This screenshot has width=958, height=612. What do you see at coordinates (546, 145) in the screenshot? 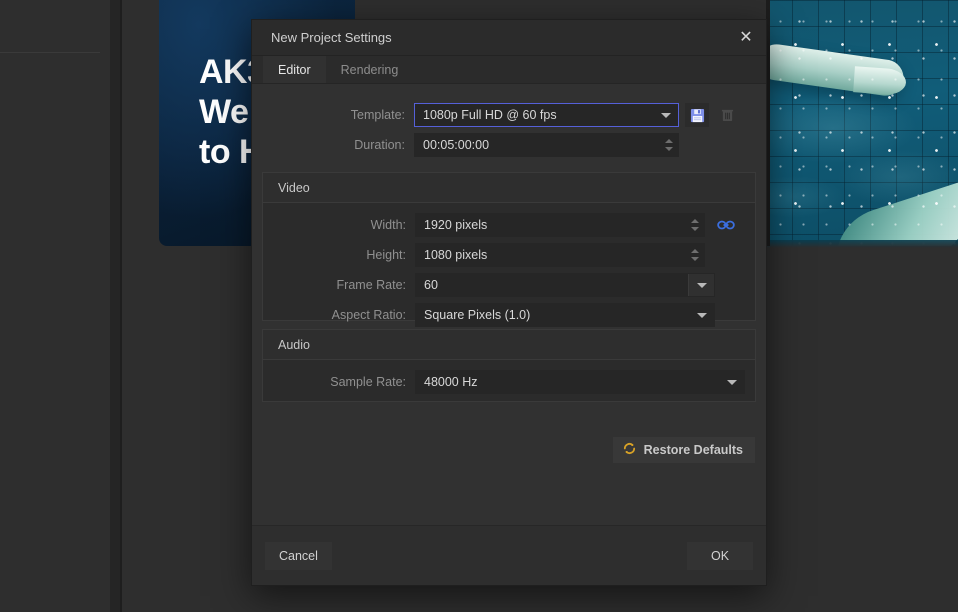
I see `duration-input: 00:05:00:00` at bounding box center [546, 145].